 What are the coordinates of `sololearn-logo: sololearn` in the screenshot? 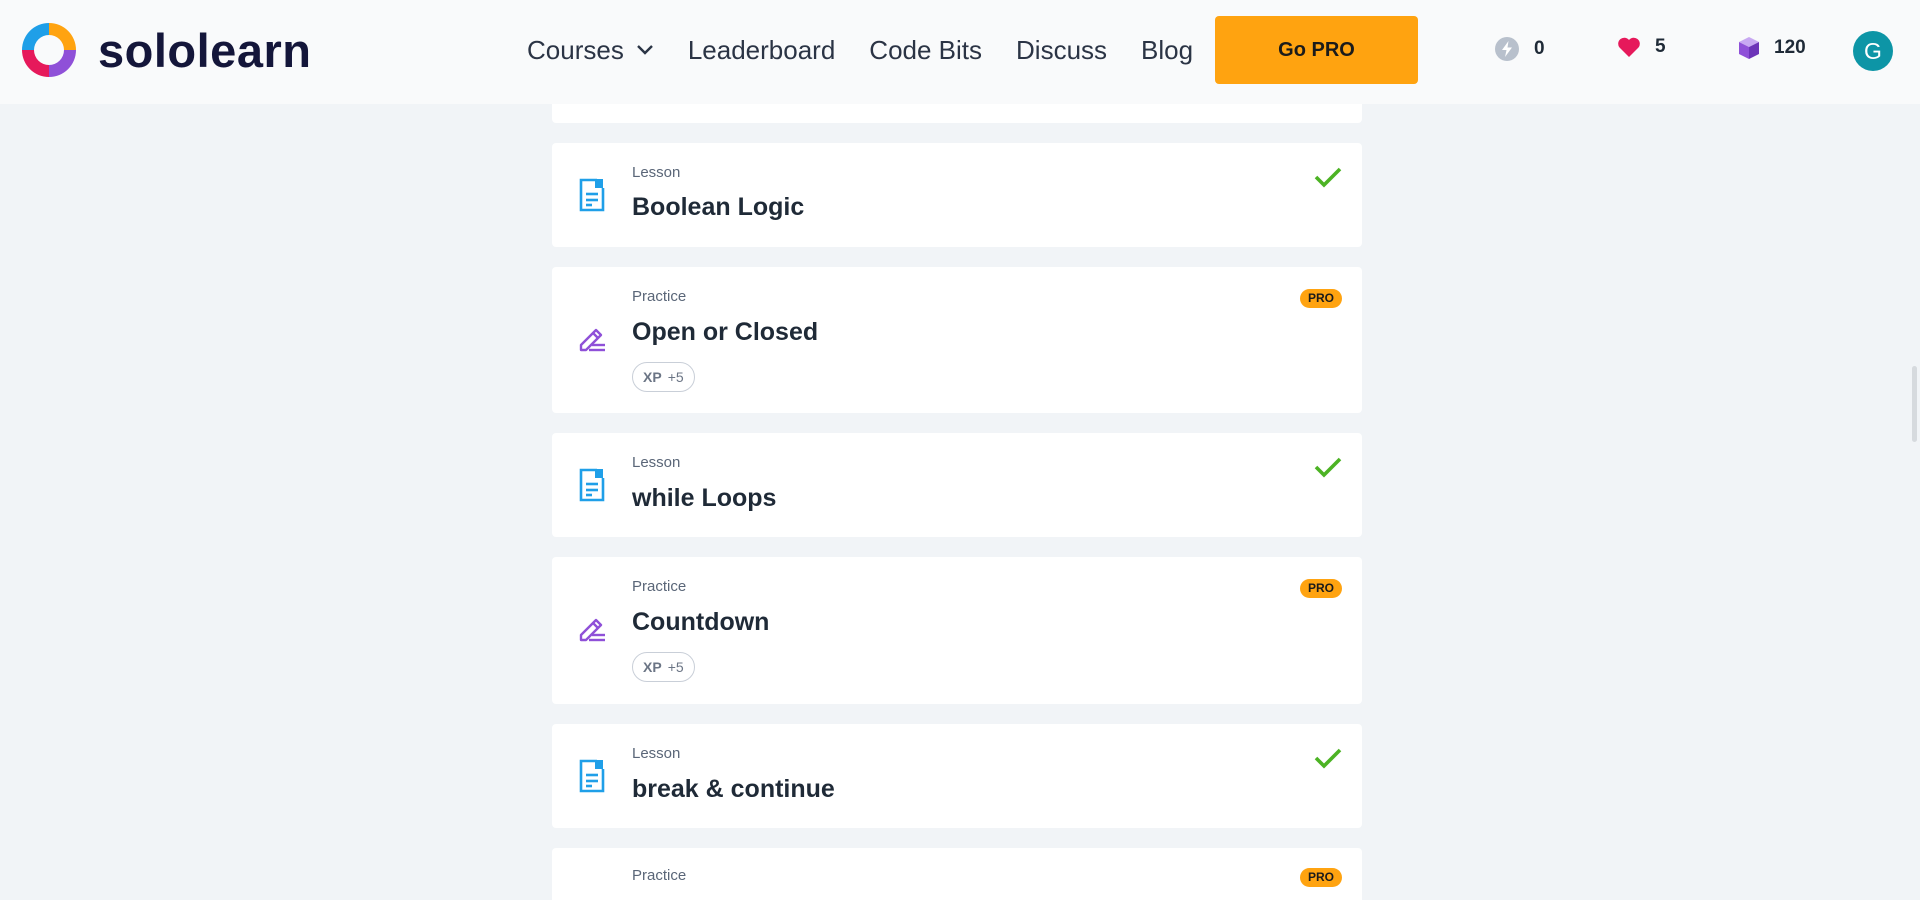 It's located at (164, 50).